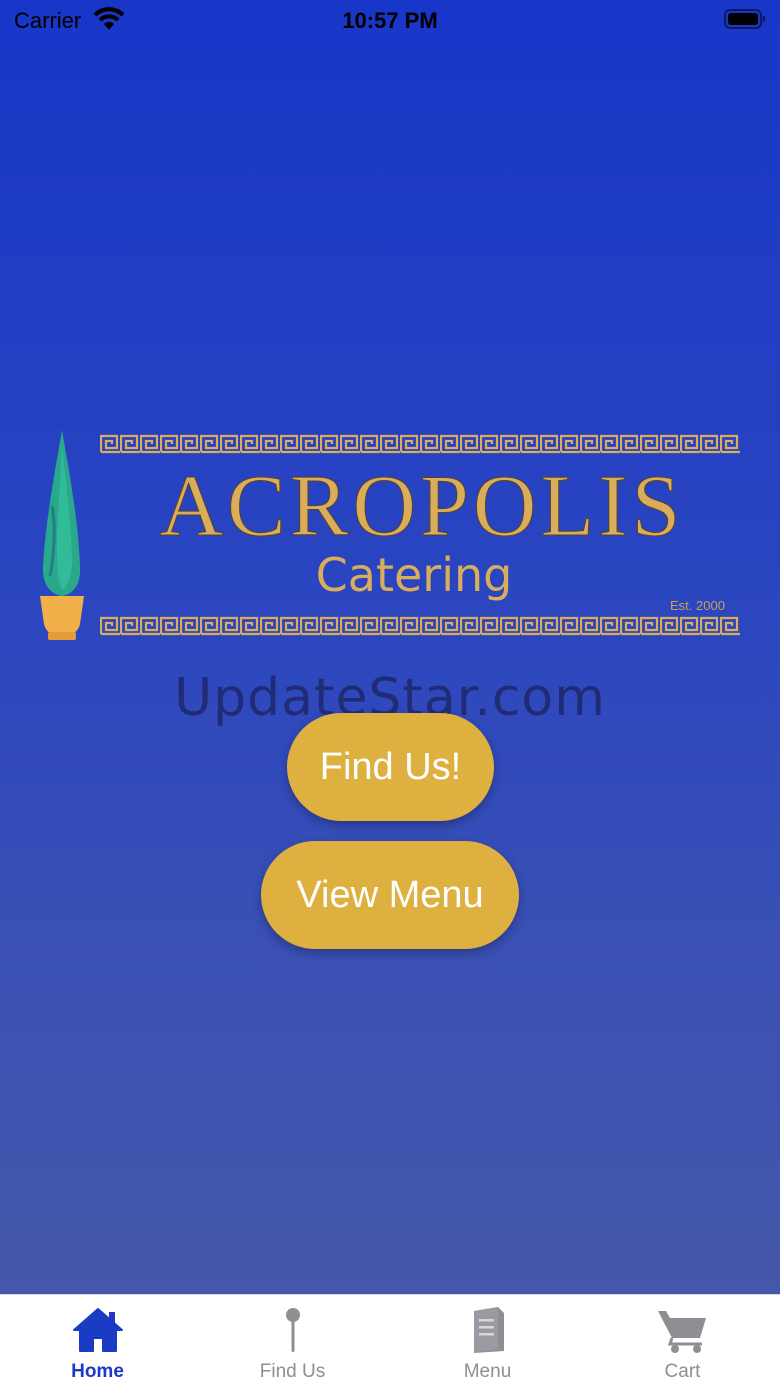 The width and height of the screenshot is (780, 1387). I want to click on logo-established: Est. 2000, so click(697, 605).